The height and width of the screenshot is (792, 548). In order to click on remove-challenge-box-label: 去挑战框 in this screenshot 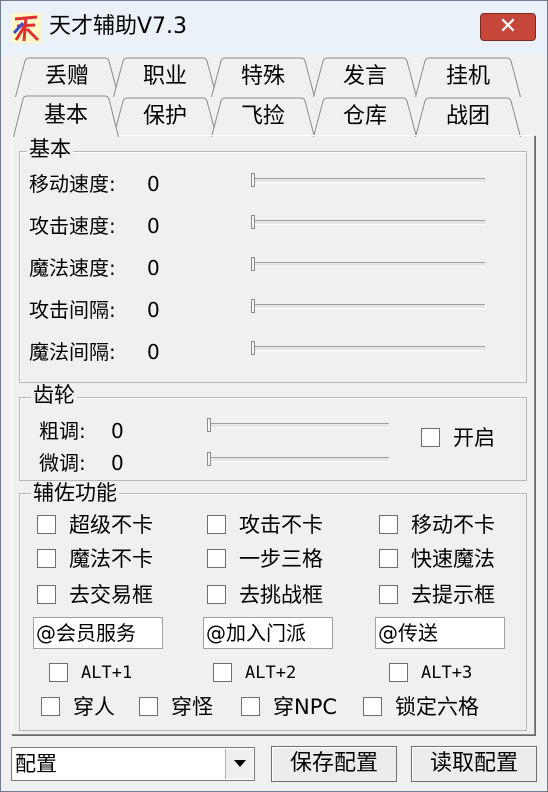, I will do `click(281, 595)`.